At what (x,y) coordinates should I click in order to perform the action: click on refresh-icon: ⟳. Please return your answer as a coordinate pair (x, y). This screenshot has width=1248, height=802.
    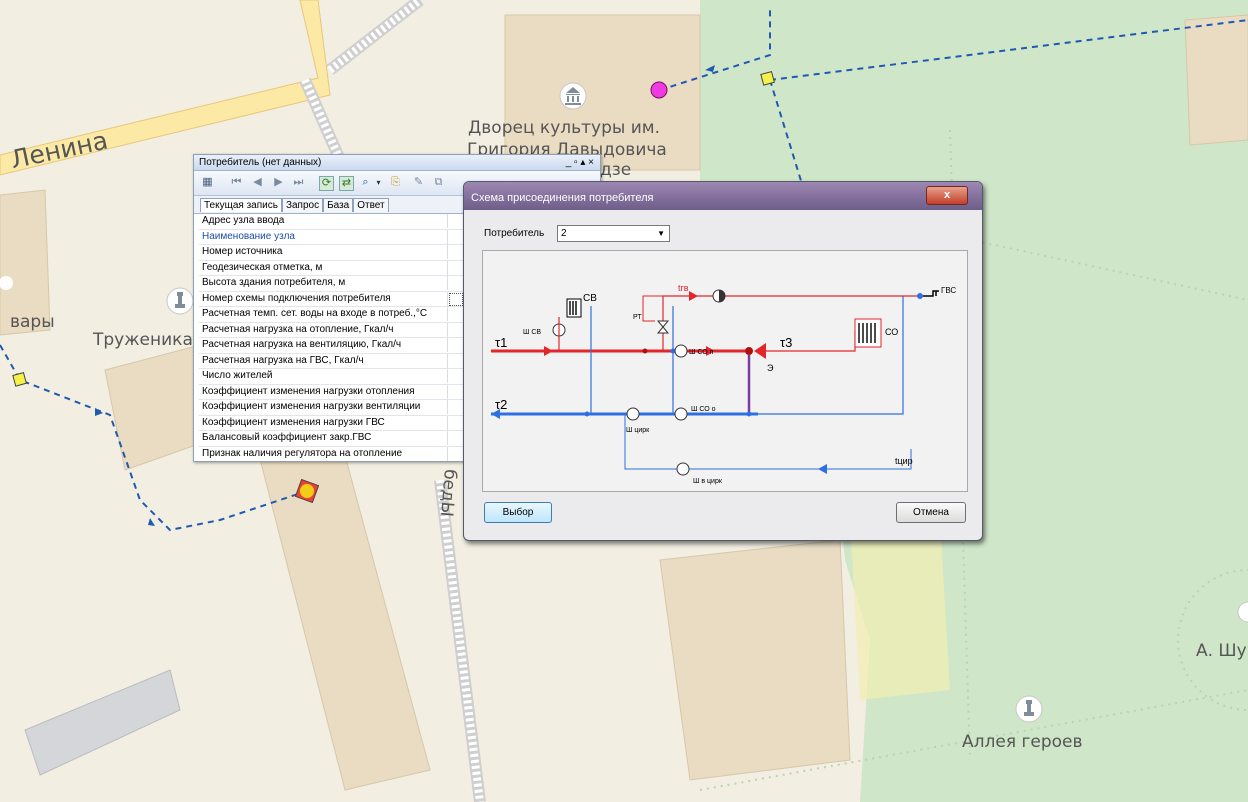
    Looking at the image, I should click on (326, 183).